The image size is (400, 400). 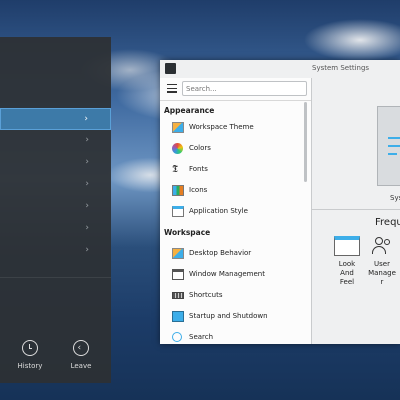 I want to click on window-titlebar: System Settings, so click(x=280, y=69).